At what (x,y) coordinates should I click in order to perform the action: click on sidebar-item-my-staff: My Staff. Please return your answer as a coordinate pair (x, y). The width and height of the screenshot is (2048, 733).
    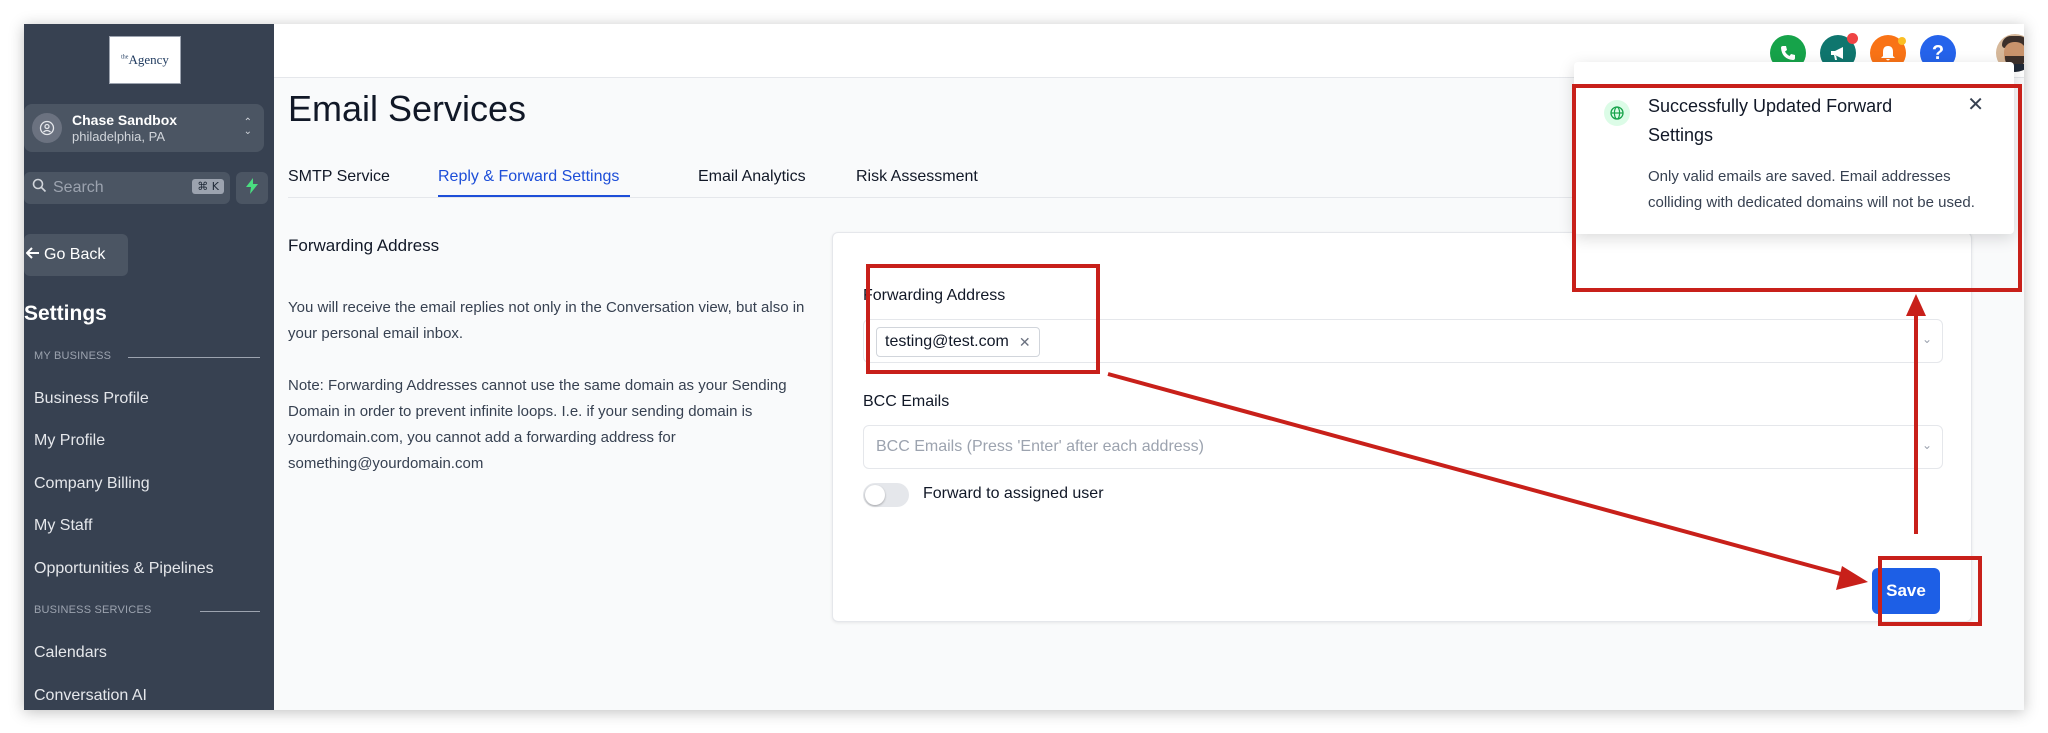
    Looking at the image, I should click on (63, 526).